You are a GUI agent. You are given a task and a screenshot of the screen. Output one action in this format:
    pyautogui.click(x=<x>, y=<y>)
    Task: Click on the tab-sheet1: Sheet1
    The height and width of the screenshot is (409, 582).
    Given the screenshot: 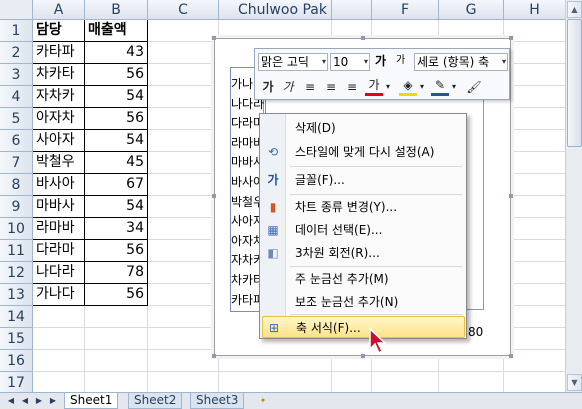 What is the action you would take?
    pyautogui.click(x=91, y=401)
    